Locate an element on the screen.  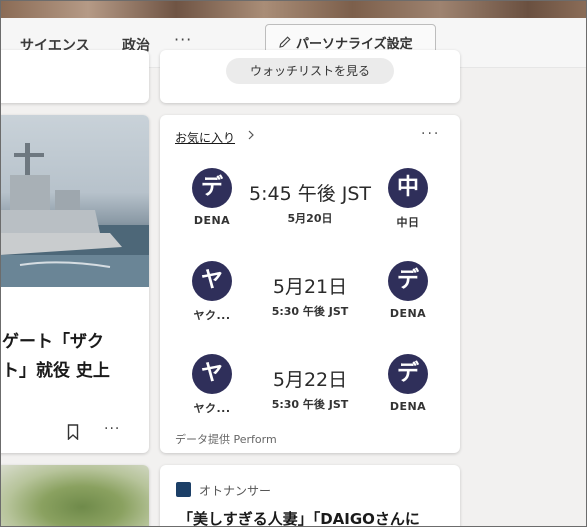
watchlist-button: ウォッチリストを見る is located at coordinates (310, 71).